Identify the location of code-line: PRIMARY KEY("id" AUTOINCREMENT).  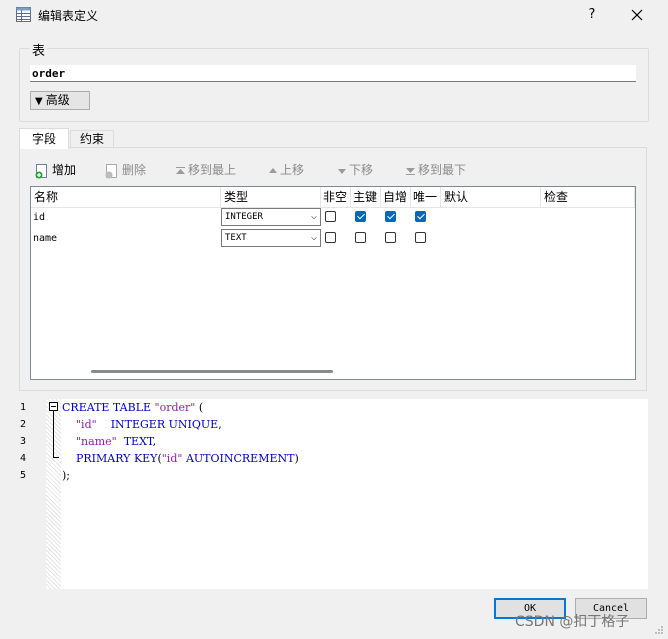
(180, 458).